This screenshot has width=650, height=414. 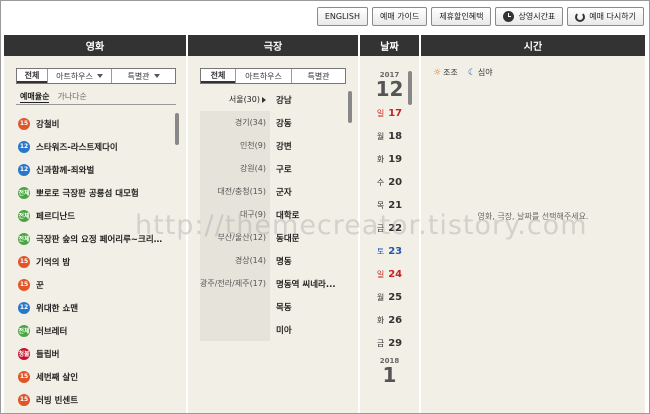 I want to click on schedule-button: 상영시간표, so click(x=529, y=16).